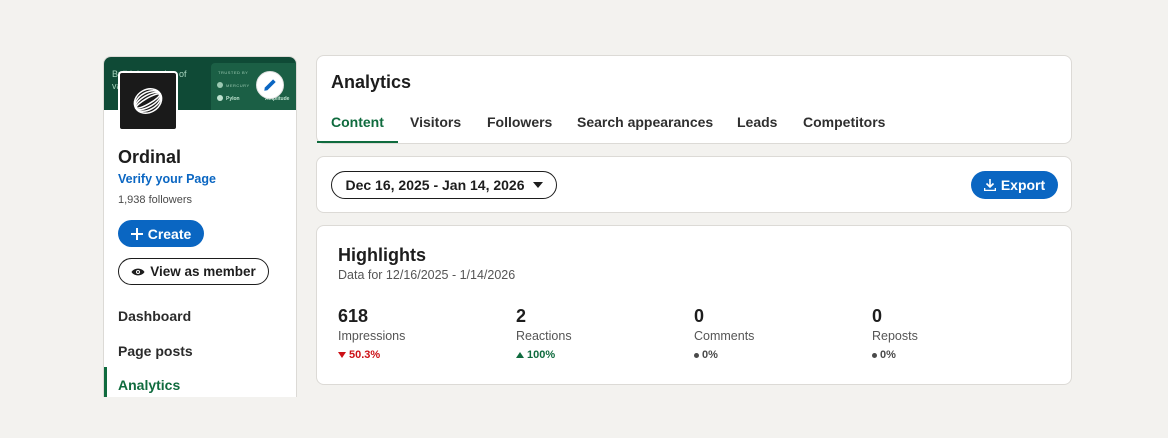 The height and width of the screenshot is (438, 1168). What do you see at coordinates (220, 98) in the screenshot?
I see `pylon-logo-icon` at bounding box center [220, 98].